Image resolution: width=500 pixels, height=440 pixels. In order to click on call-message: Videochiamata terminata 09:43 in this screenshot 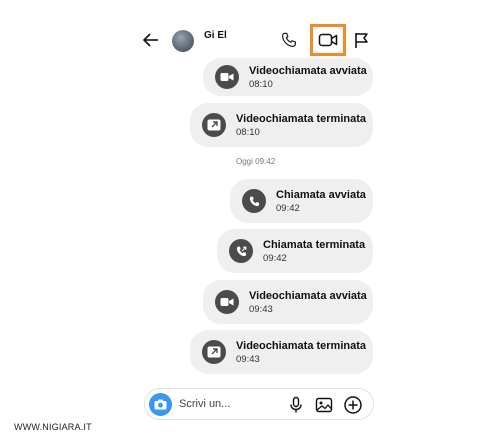, I will do `click(281, 352)`.